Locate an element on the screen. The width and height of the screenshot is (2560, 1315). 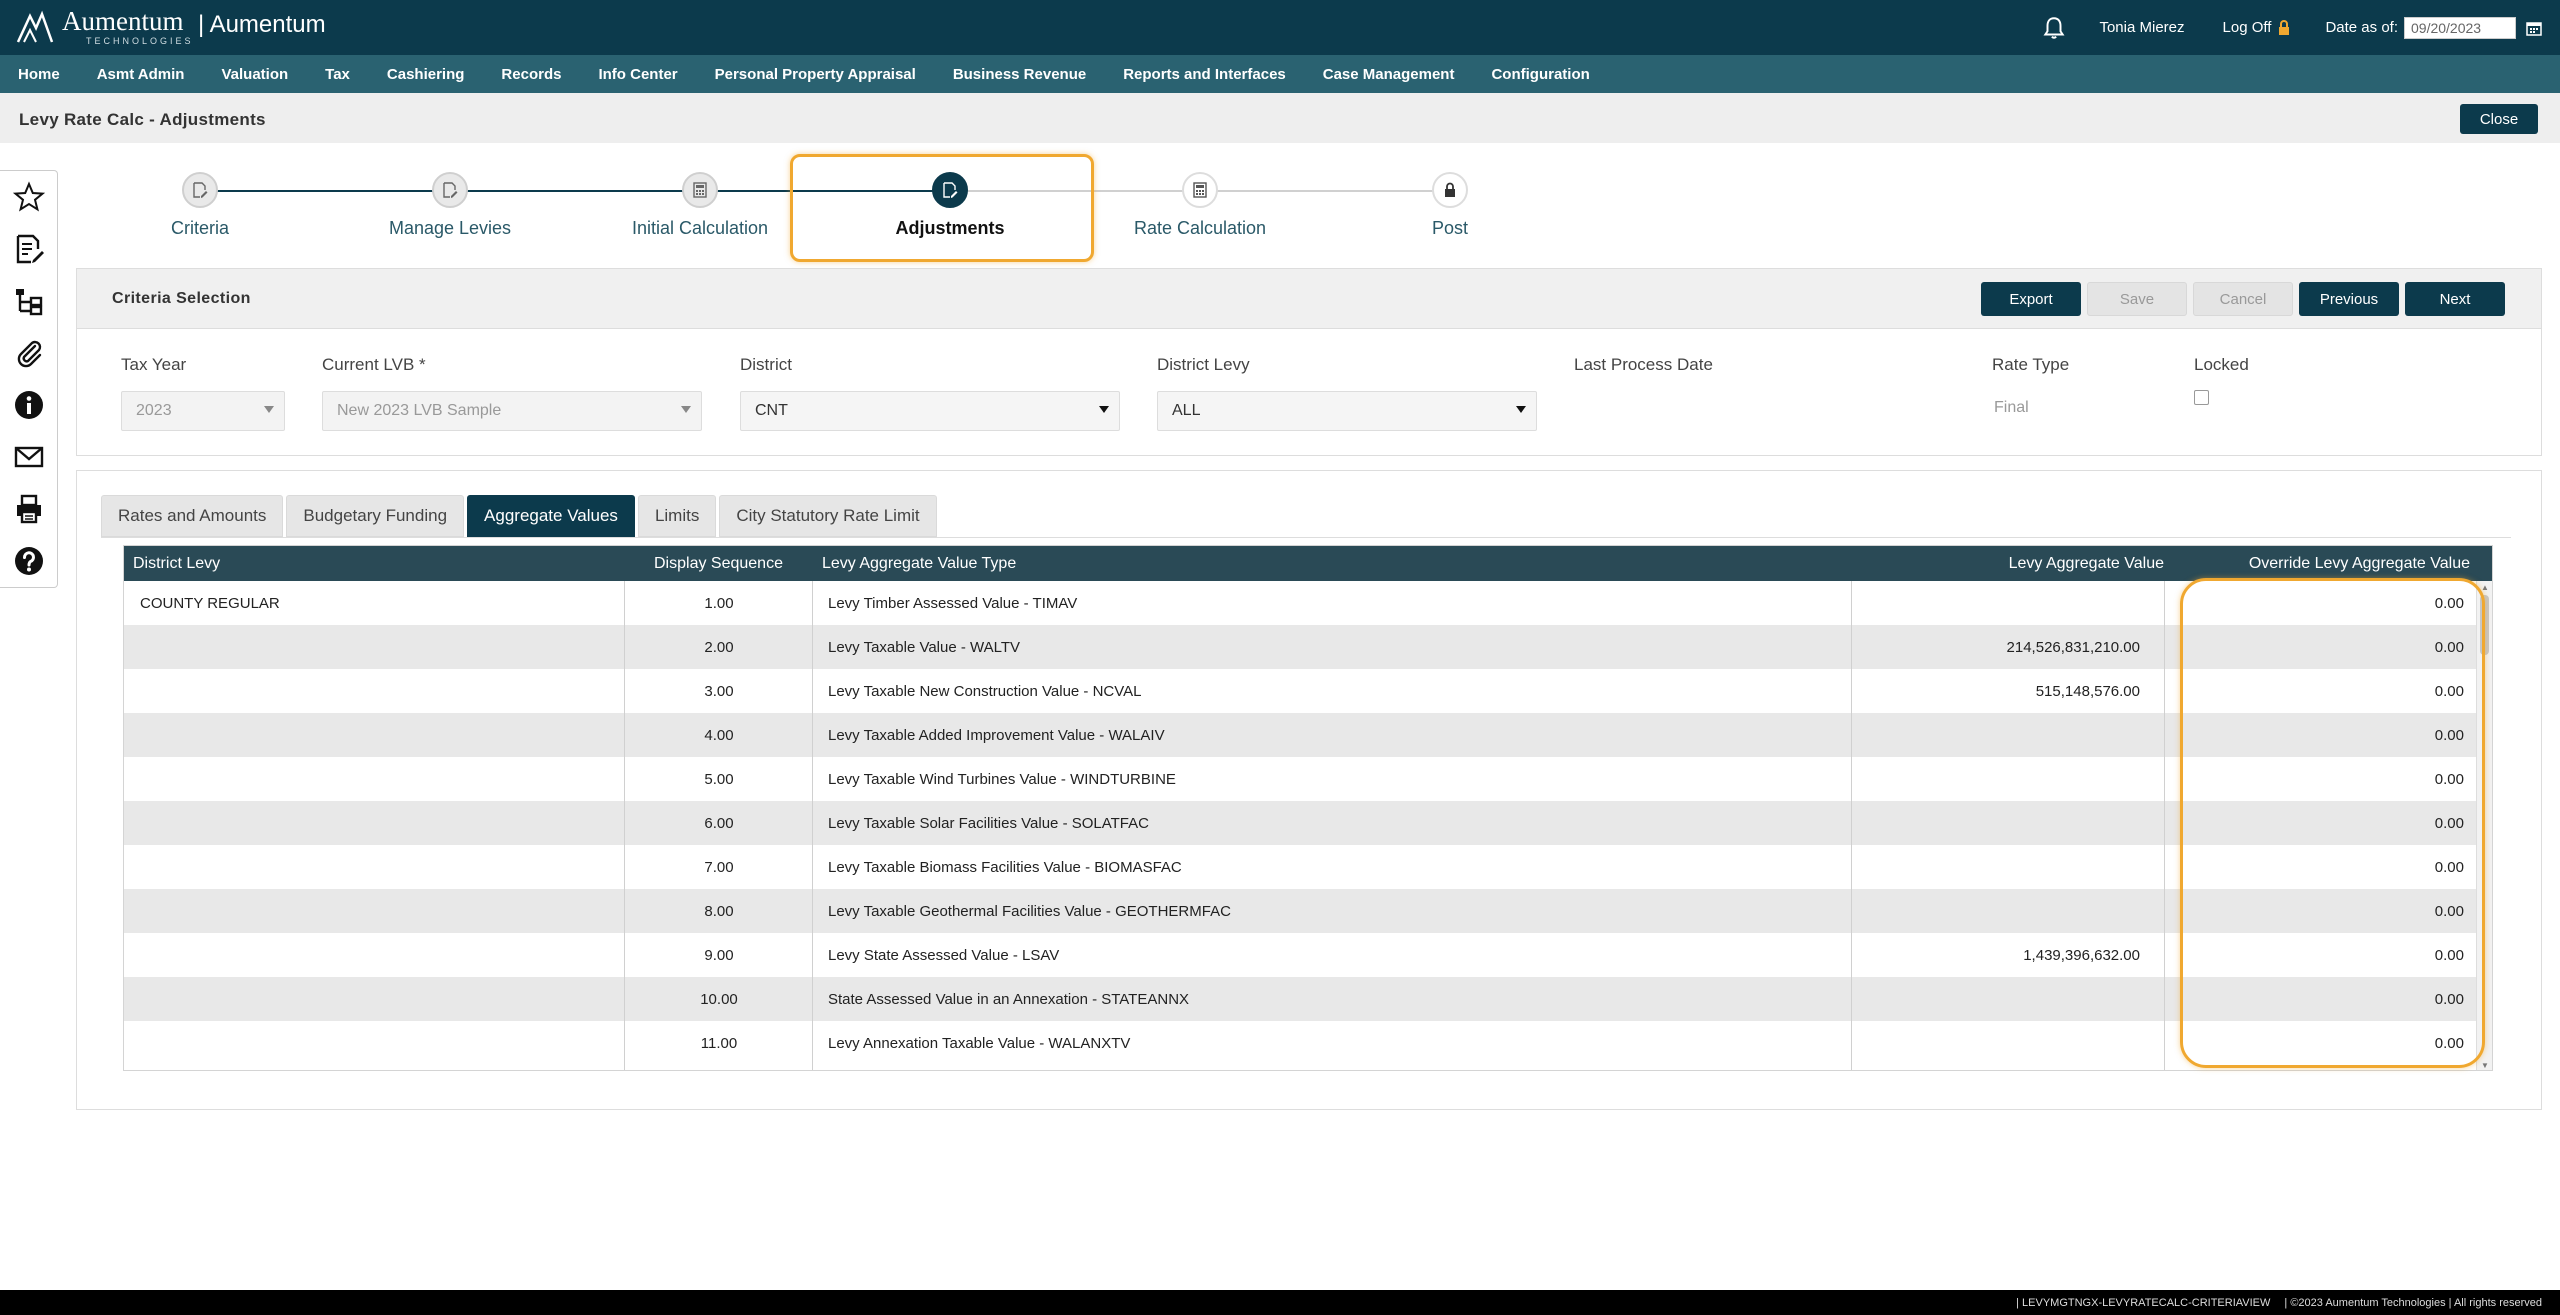
nav-tax: Tax is located at coordinates (337, 74).